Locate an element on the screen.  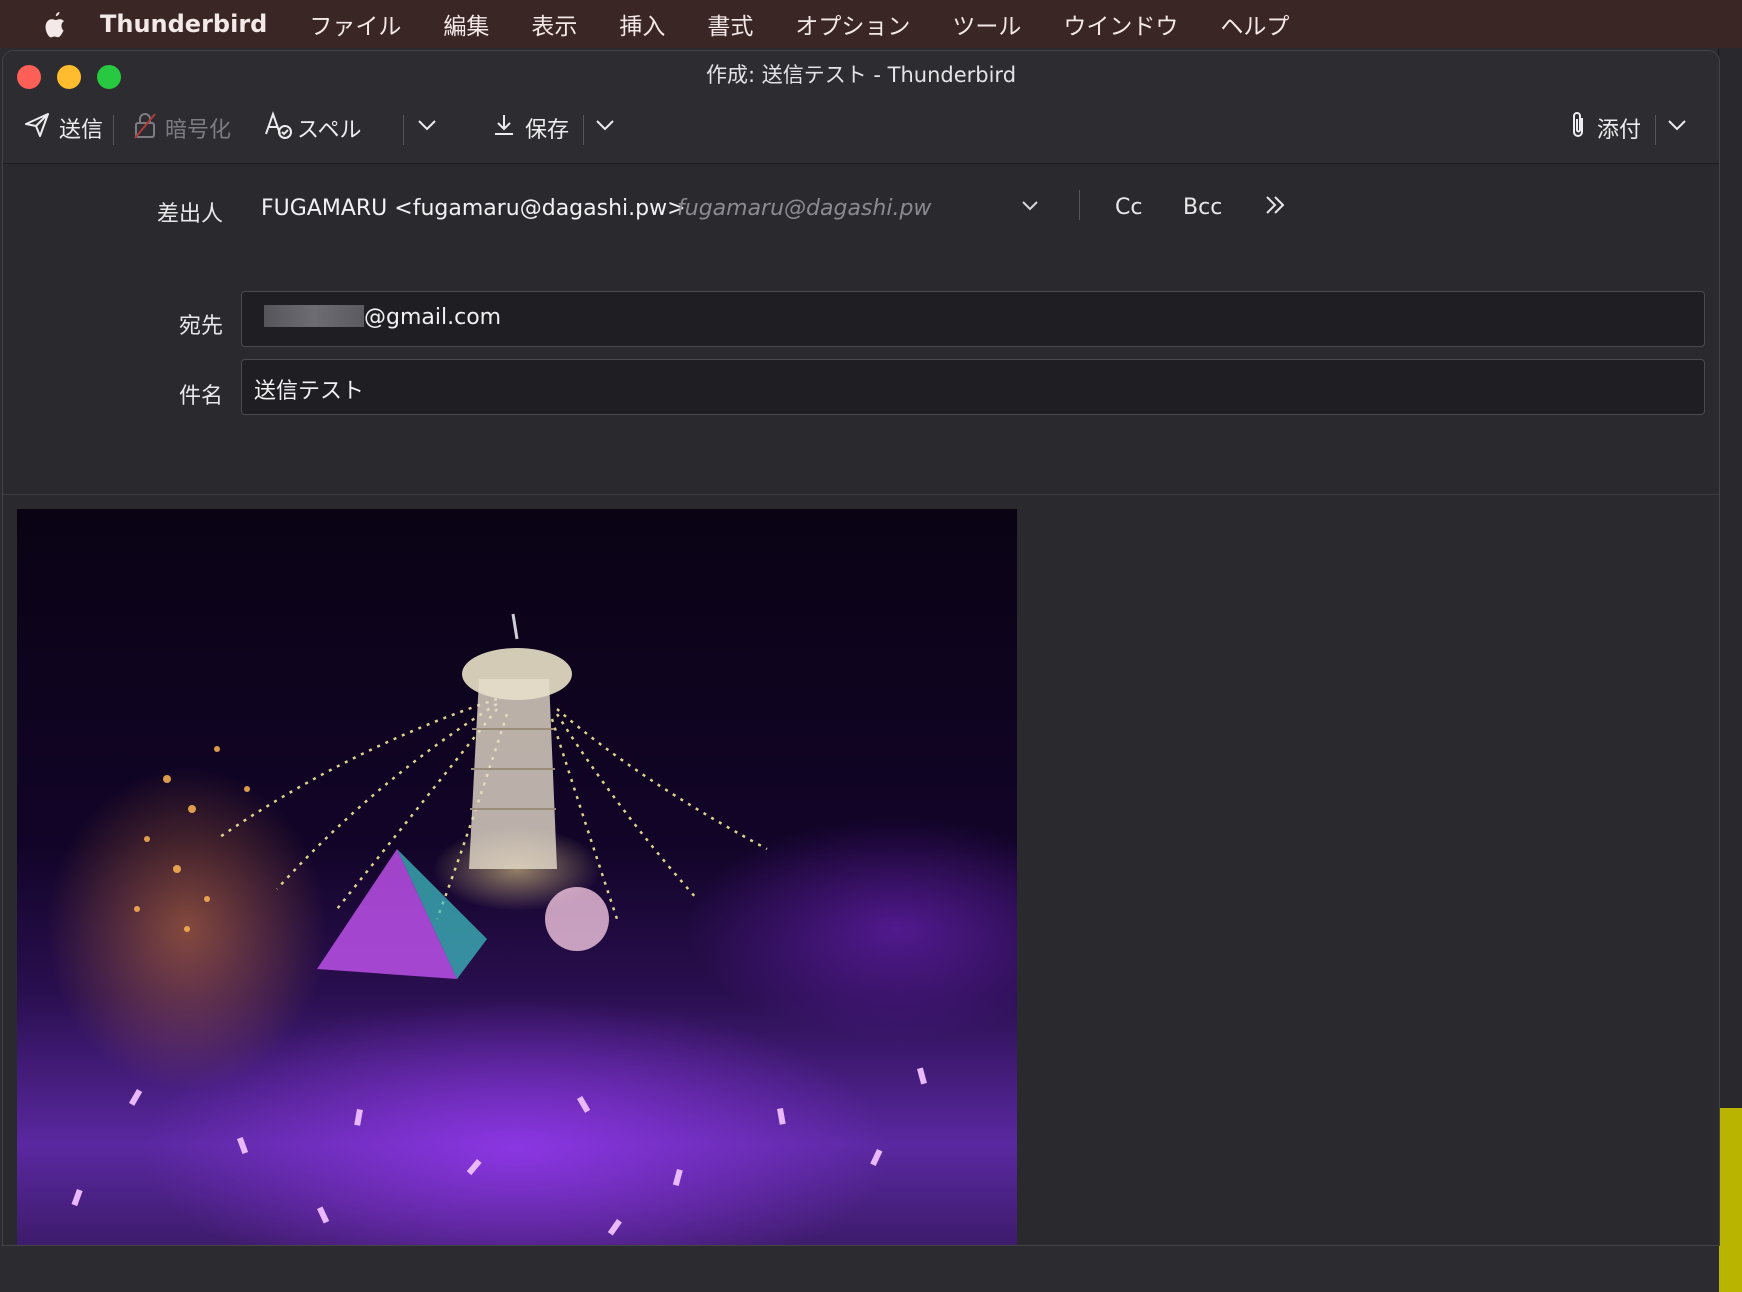
attach-label: 添付 is located at coordinates (1619, 130).